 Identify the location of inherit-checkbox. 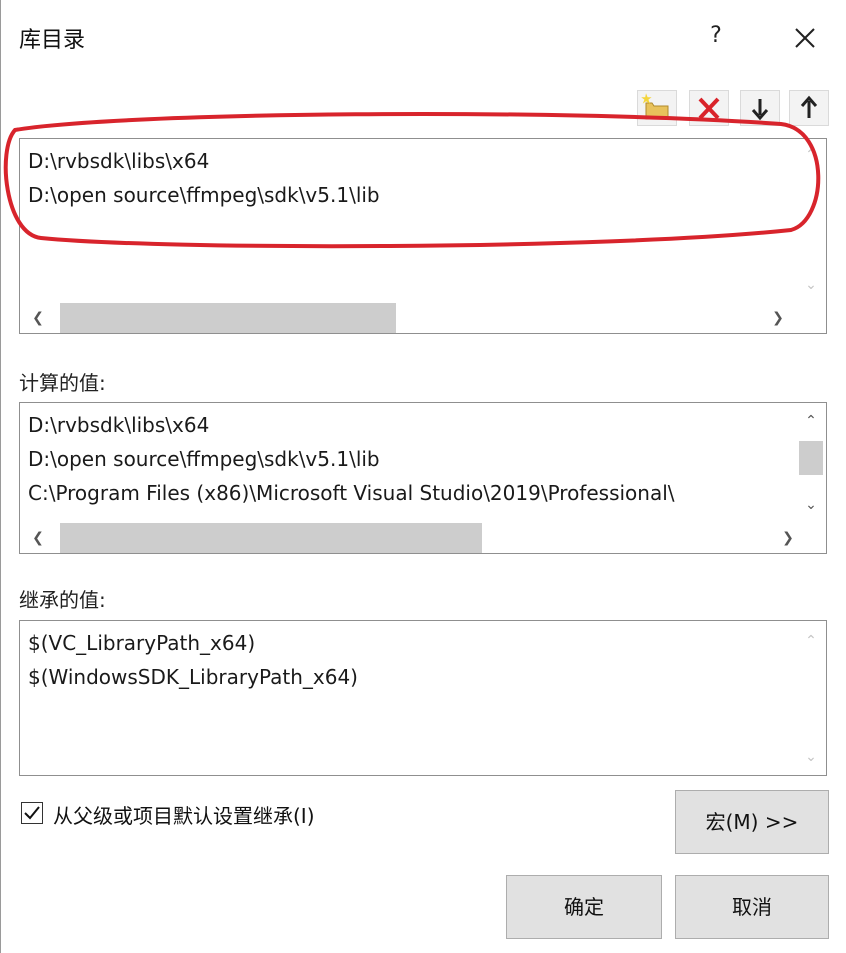
(32, 813).